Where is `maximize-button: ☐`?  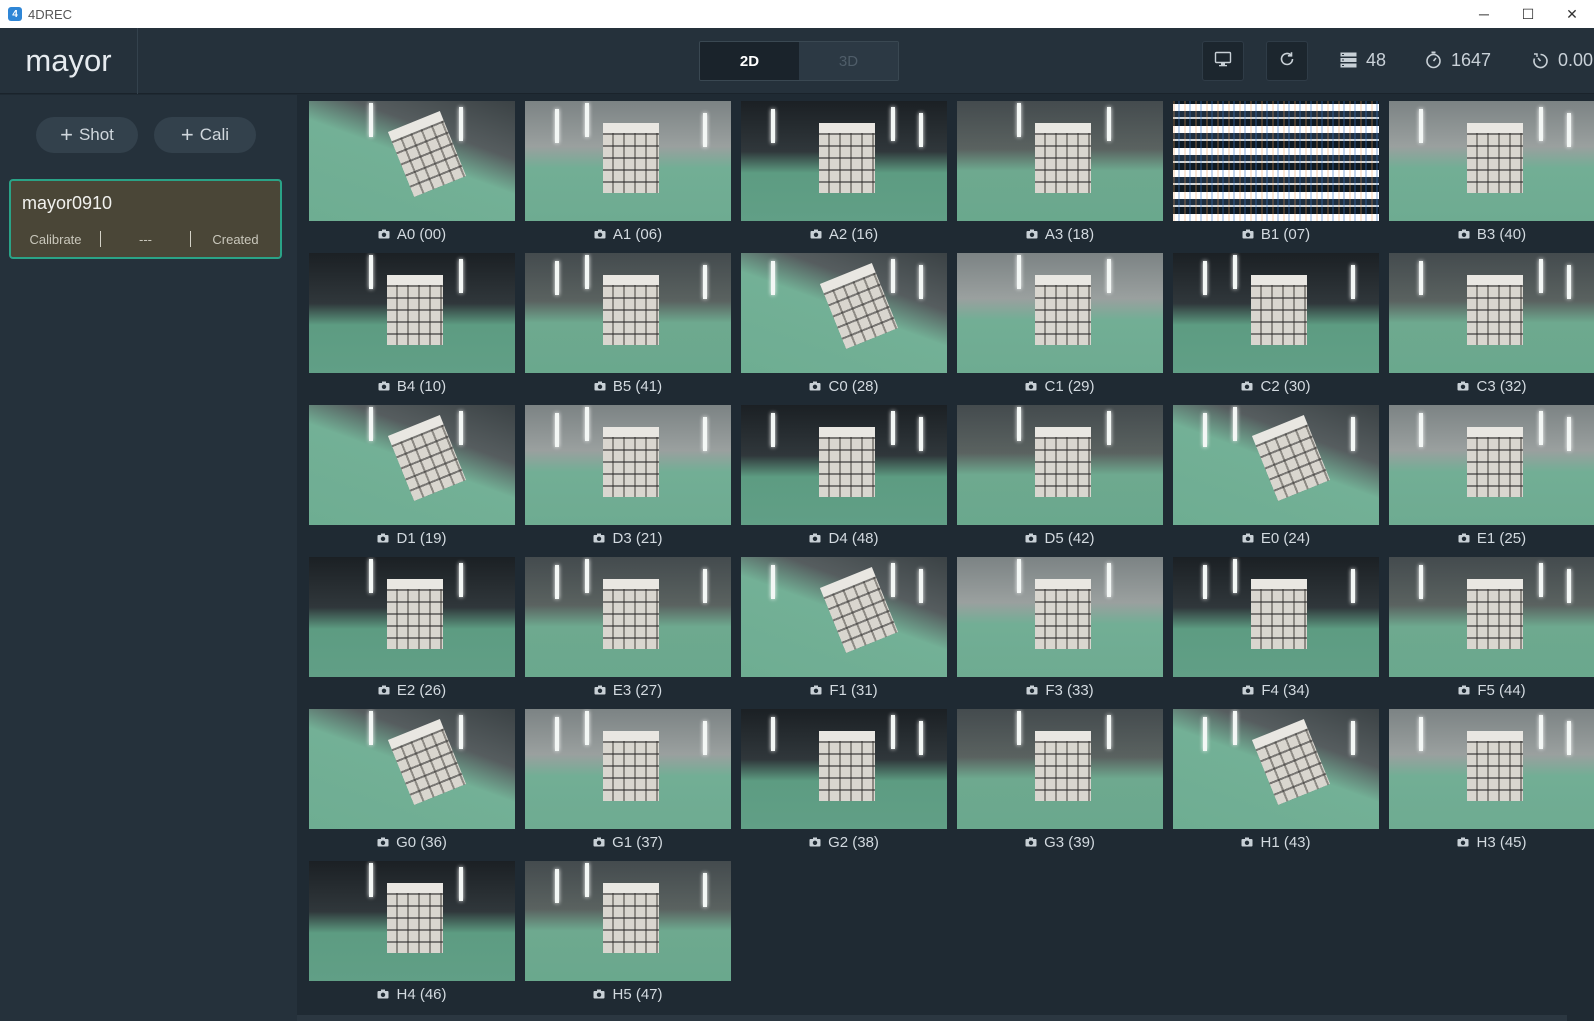
maximize-button: ☐ is located at coordinates (1528, 14).